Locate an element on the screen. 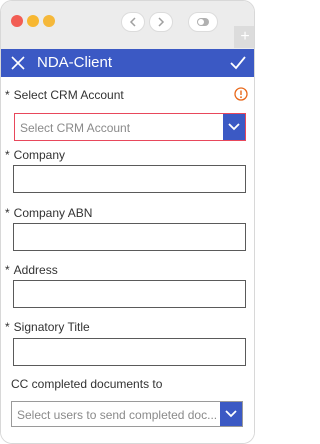 Image resolution: width=320 pixels, height=444 pixels. new-tab-button: + is located at coordinates (244, 37).